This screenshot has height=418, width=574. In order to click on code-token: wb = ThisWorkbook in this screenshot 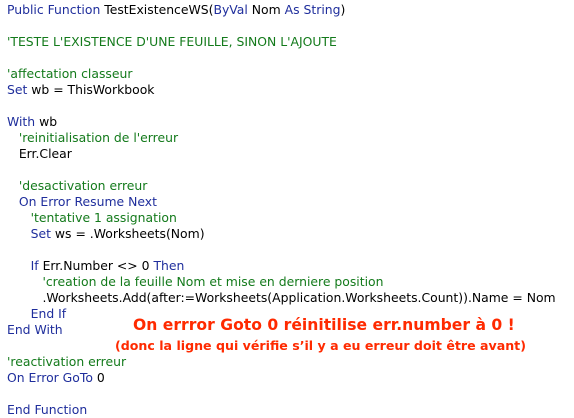, I will do `click(93, 89)`.